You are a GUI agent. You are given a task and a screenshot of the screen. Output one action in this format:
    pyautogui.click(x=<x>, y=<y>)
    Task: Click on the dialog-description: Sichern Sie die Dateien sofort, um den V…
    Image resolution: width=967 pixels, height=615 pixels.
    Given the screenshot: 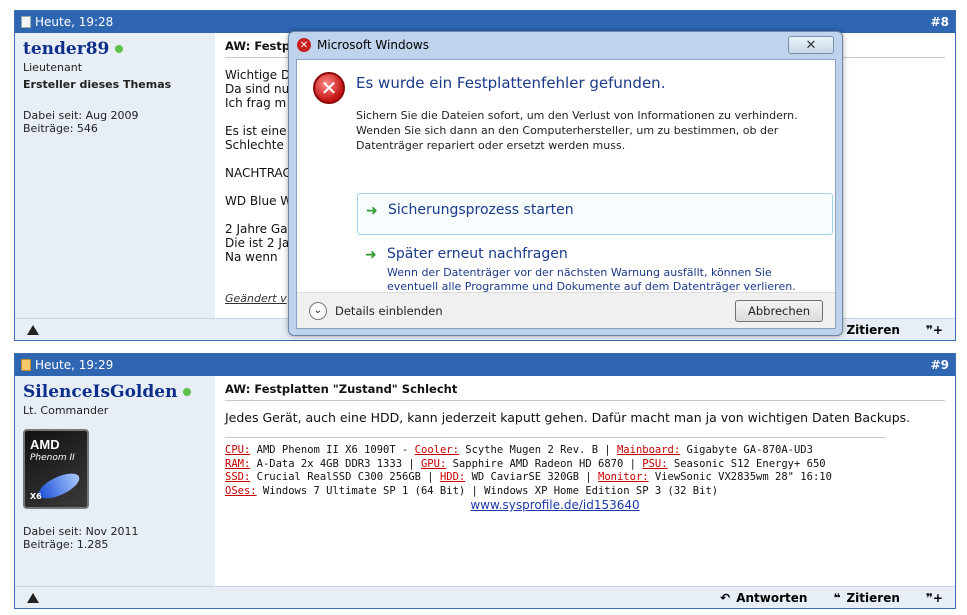 What is the action you would take?
    pyautogui.click(x=577, y=130)
    